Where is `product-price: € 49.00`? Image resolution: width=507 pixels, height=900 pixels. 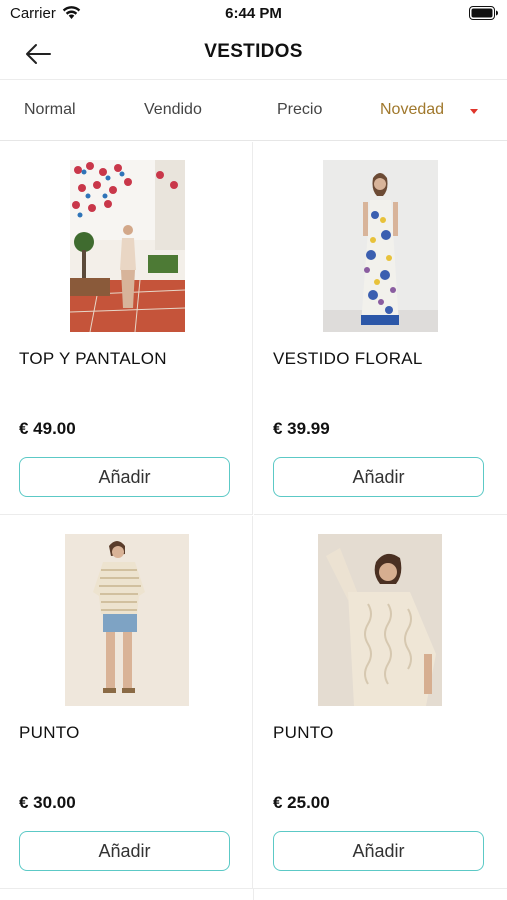
product-price: € 49.00 is located at coordinates (47, 428).